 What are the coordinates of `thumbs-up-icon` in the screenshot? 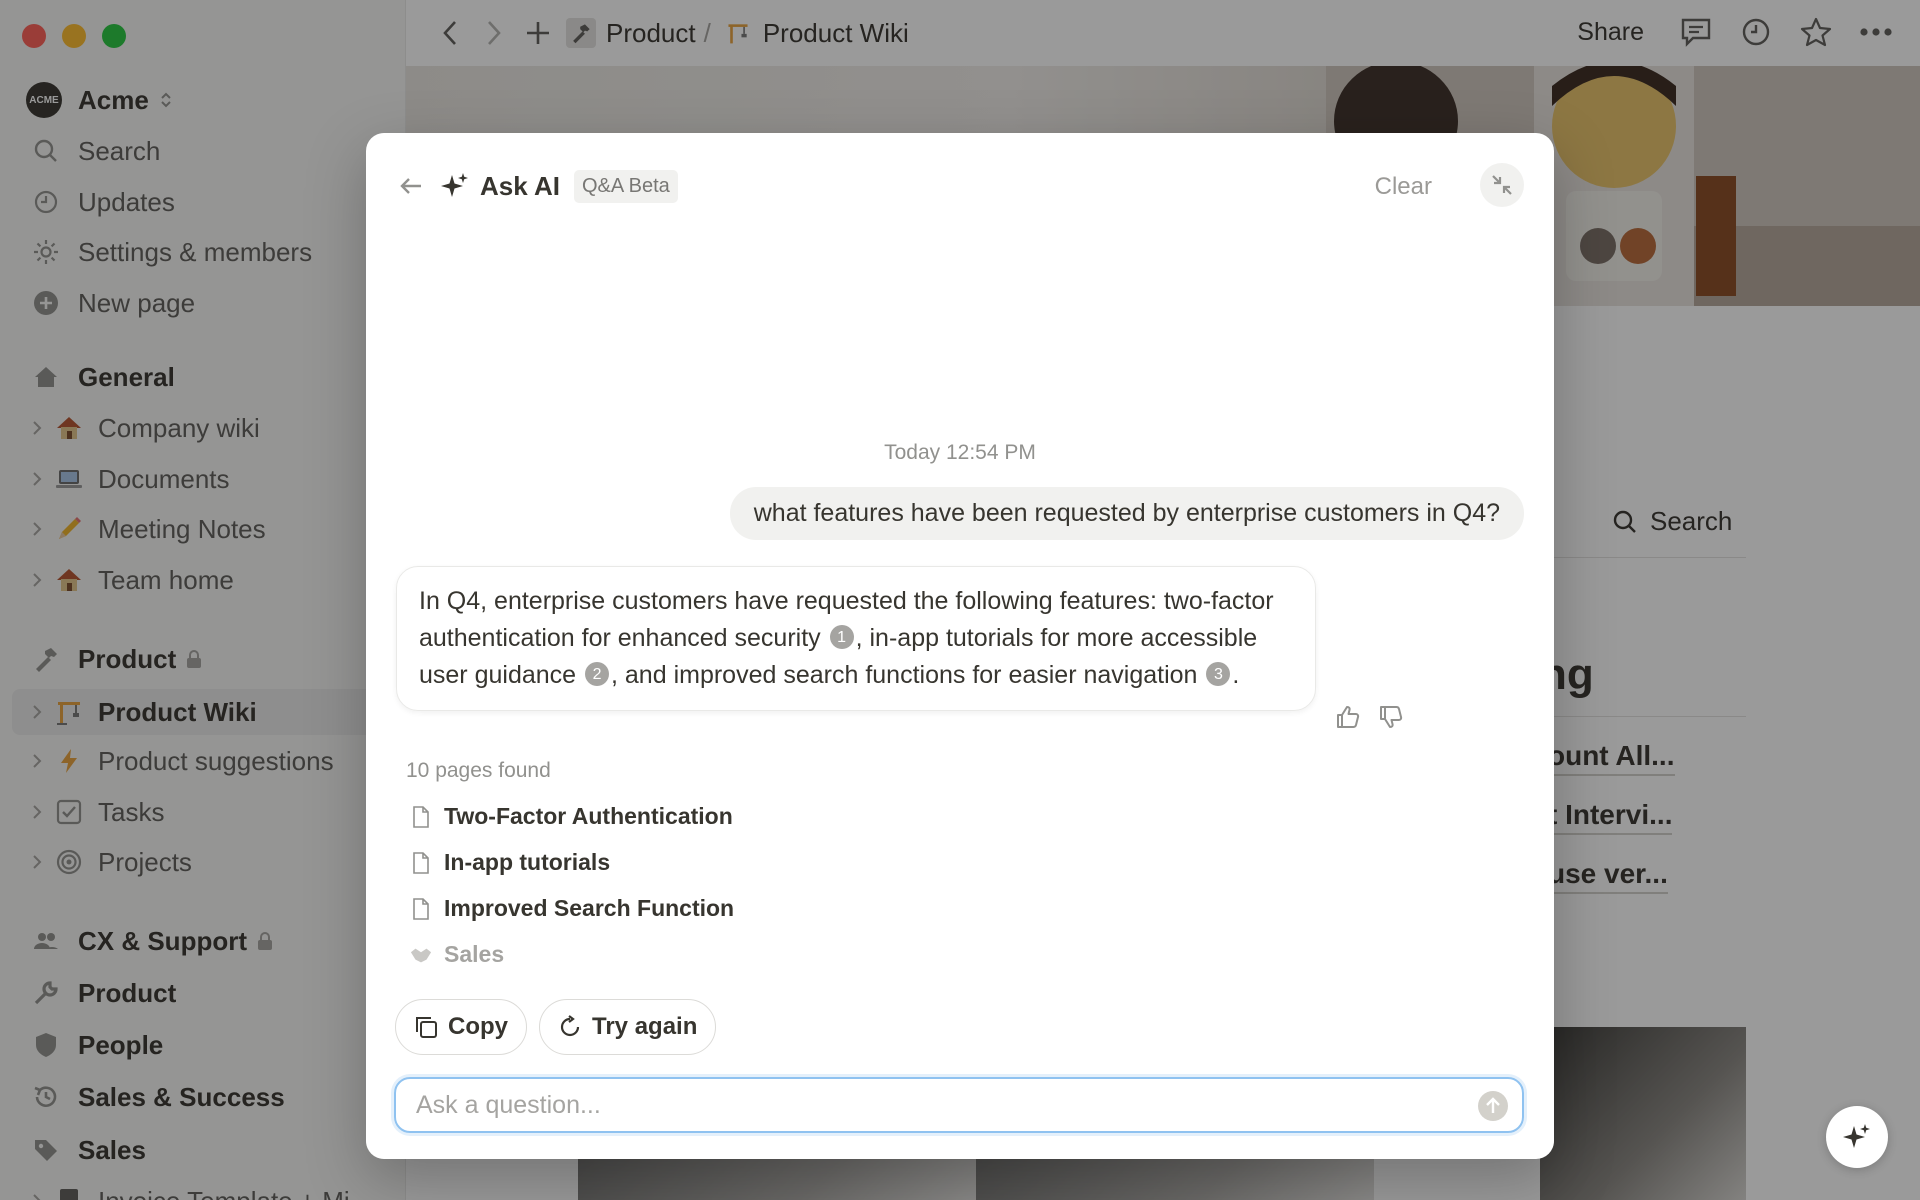 It's located at (1348, 717).